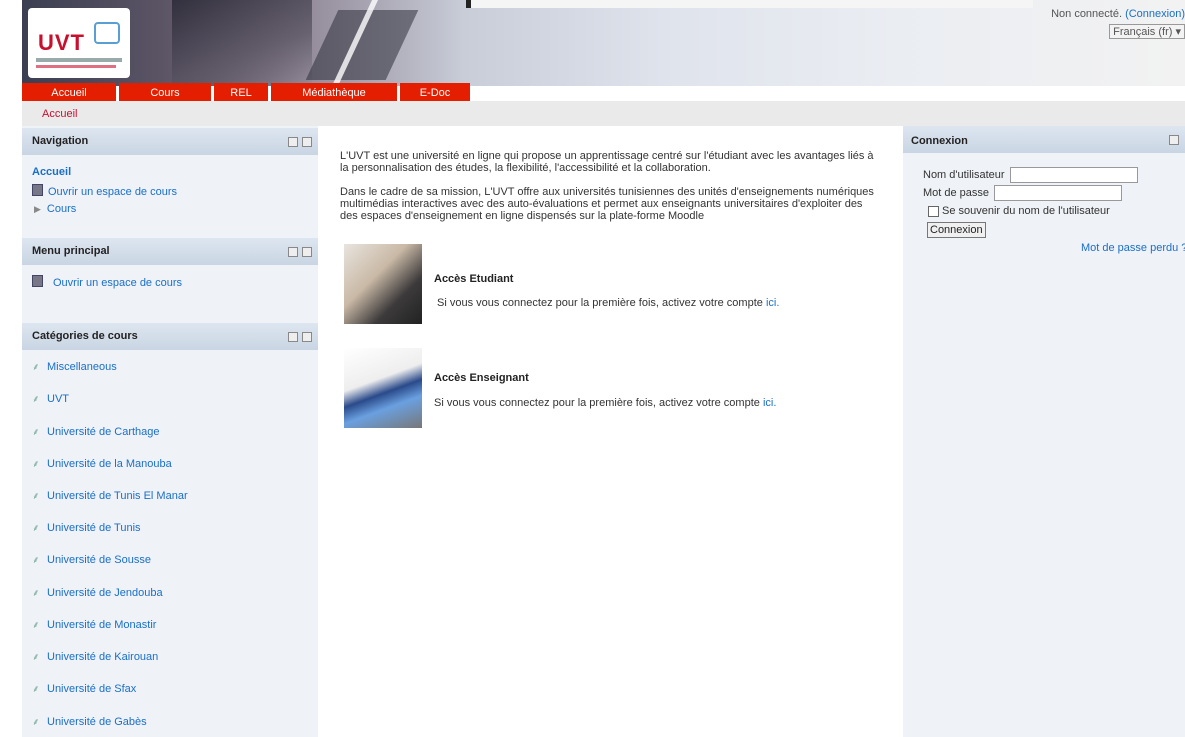 The width and height of the screenshot is (1185, 737). Describe the element at coordinates (92, 689) in the screenshot. I see `category-label: Université de Sfax` at that location.